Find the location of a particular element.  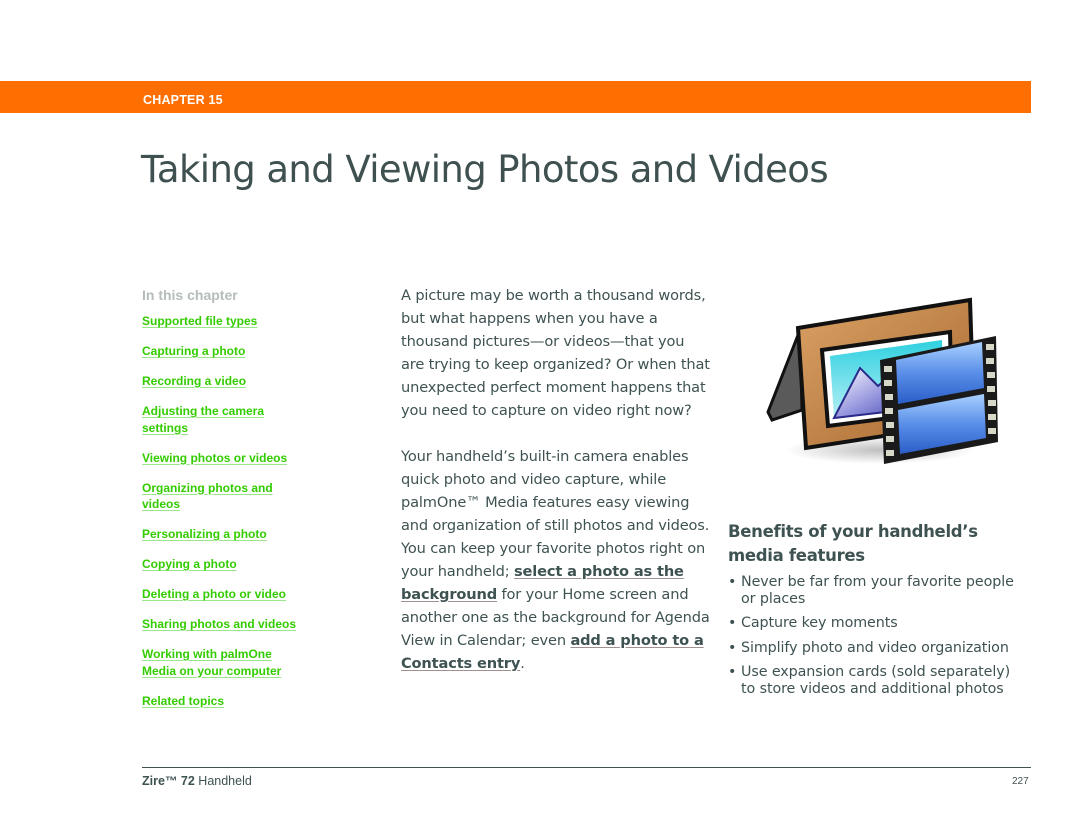

toc-link-capturing-a-photo: Capturing a photo is located at coordinates (242, 351).